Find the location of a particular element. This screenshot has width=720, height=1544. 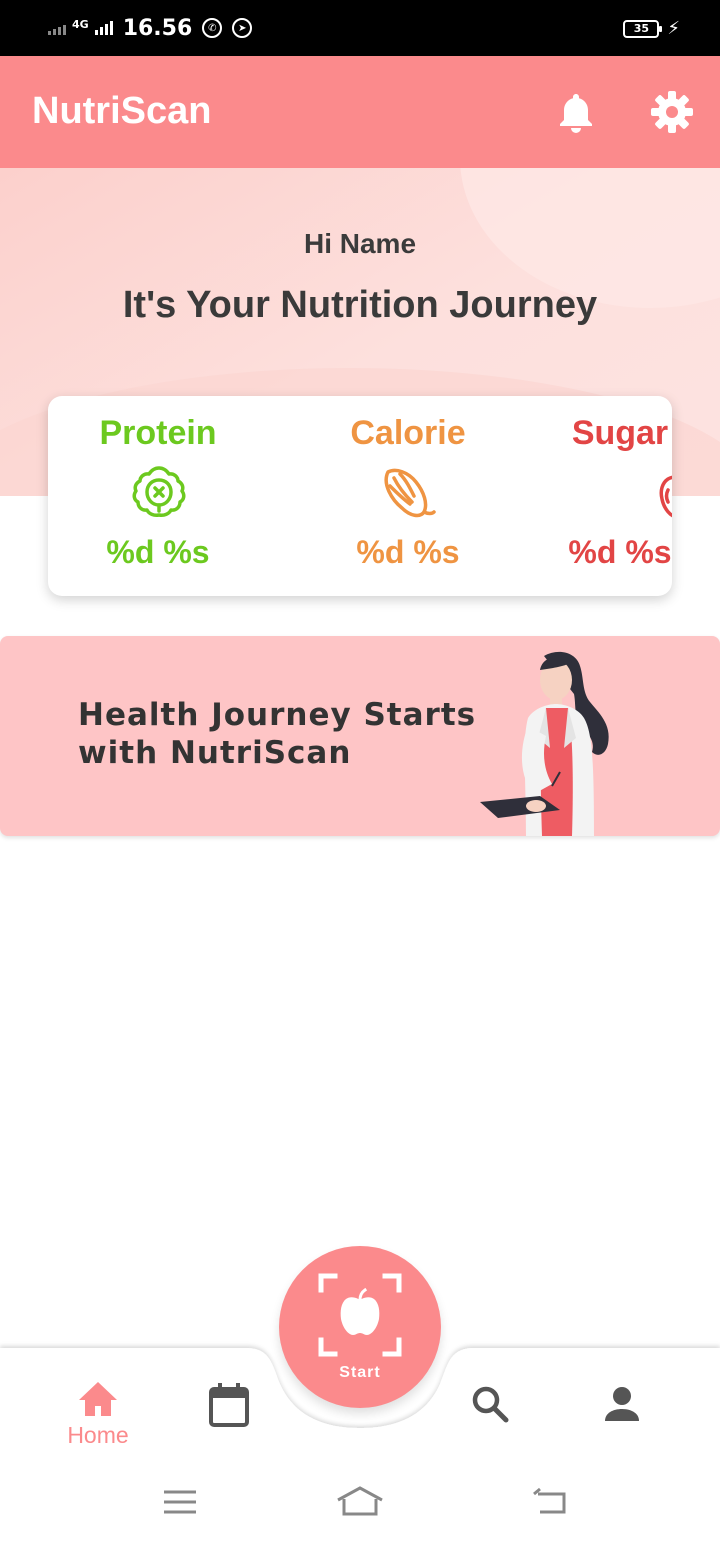

home-outline-icon is located at coordinates (360, 1502).